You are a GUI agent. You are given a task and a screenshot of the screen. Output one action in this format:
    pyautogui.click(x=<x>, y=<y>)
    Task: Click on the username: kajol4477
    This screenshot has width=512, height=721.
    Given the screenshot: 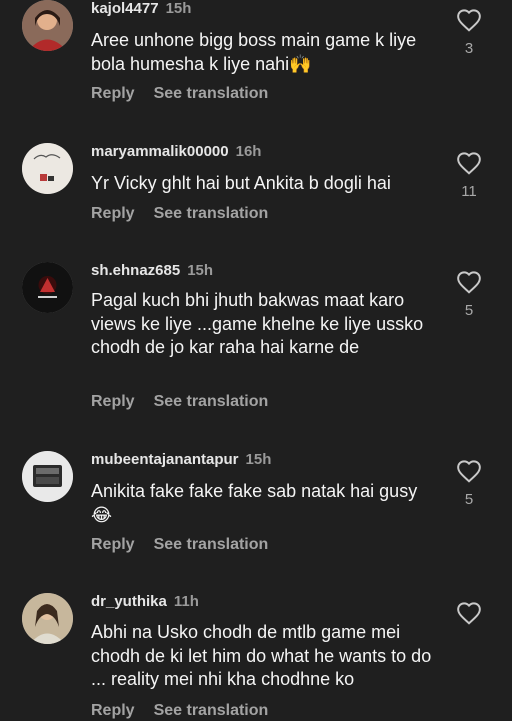 What is the action you would take?
    pyautogui.click(x=125, y=8)
    